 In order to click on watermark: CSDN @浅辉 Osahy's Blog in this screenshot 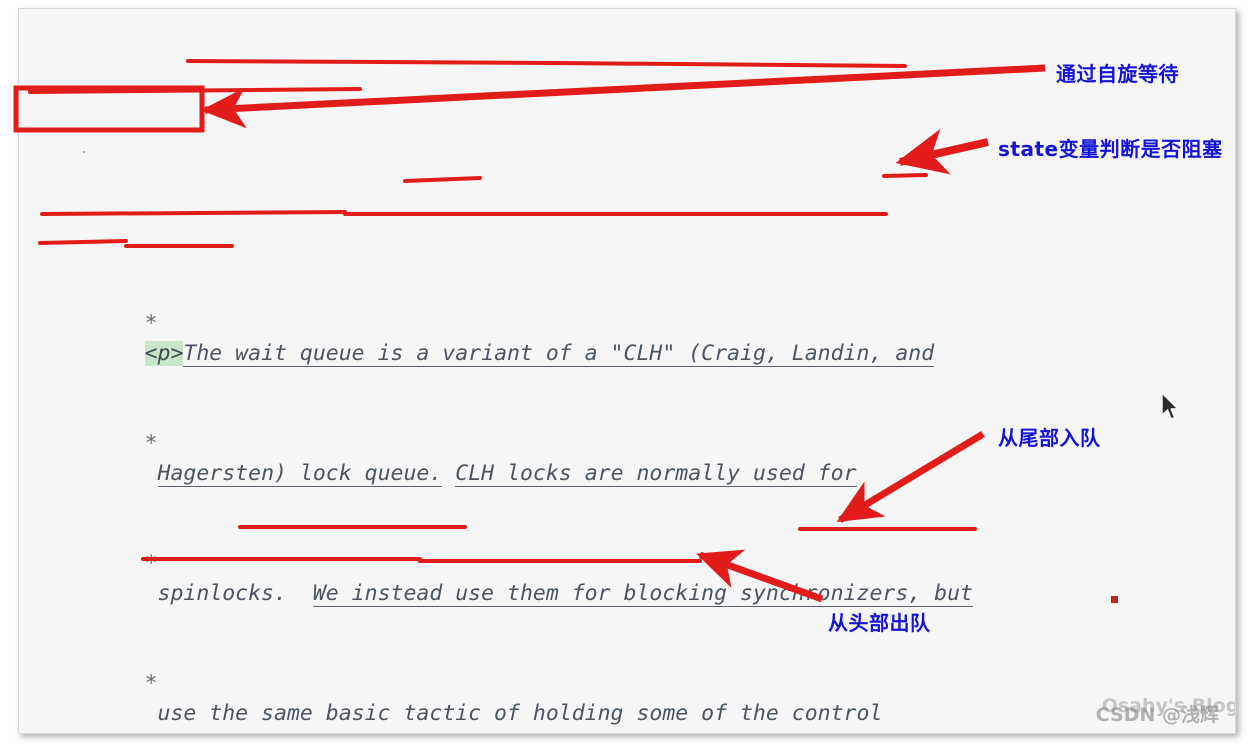, I will do `click(1165, 711)`.